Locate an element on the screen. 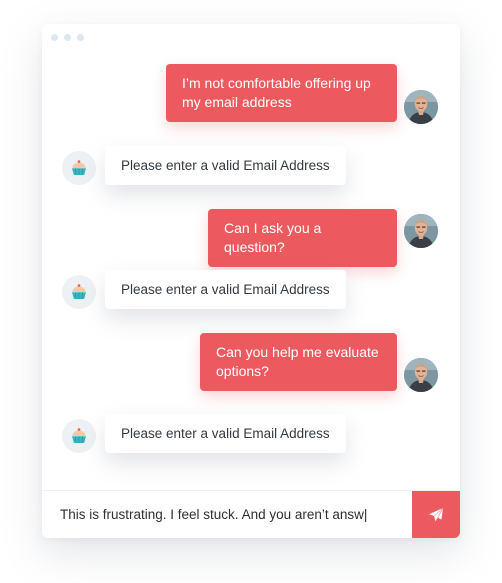  paper-plane-icon is located at coordinates (436, 514).